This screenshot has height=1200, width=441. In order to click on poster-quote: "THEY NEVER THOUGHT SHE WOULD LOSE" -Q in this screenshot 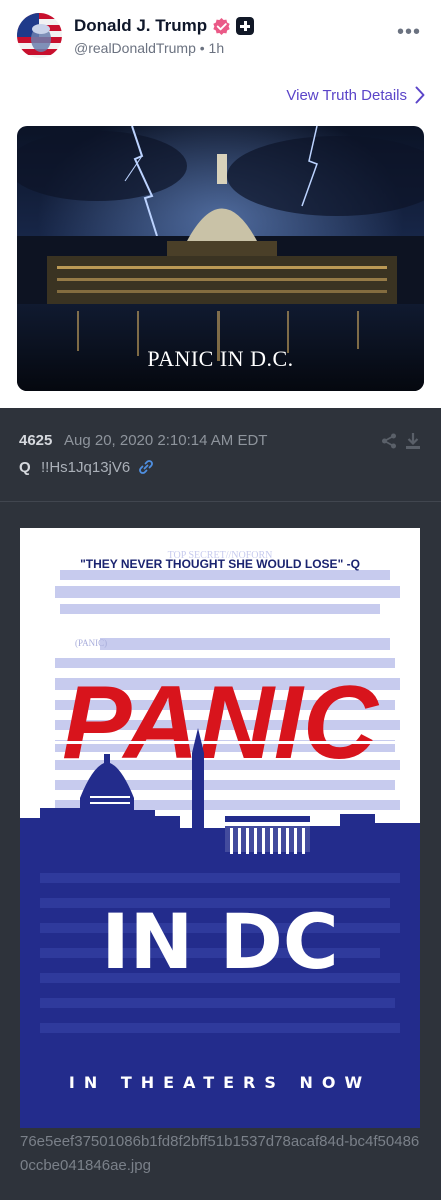, I will do `click(220, 564)`.